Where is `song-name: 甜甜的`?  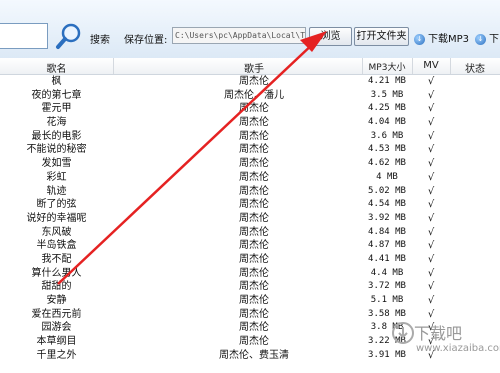
song-name: 甜甜的 is located at coordinates (56, 287).